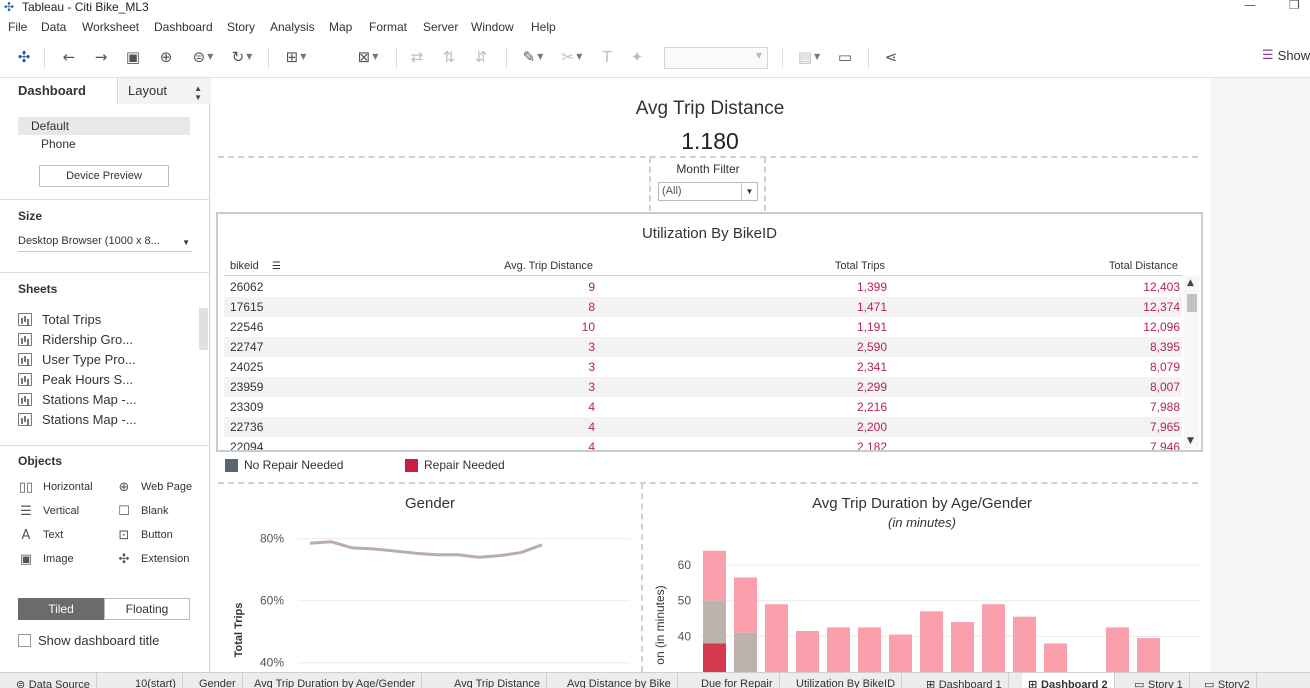 Image resolution: width=1310 pixels, height=688 pixels. Describe the element at coordinates (104, 126) in the screenshot. I see `device-default: Default` at that location.